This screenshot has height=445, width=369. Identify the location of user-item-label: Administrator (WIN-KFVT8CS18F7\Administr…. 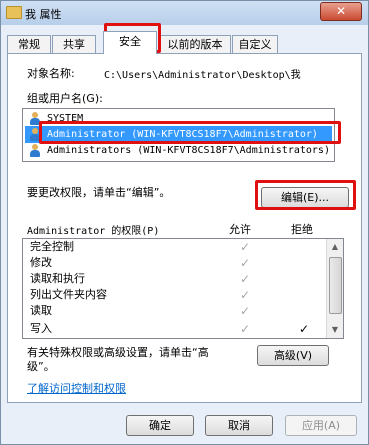
(182, 134).